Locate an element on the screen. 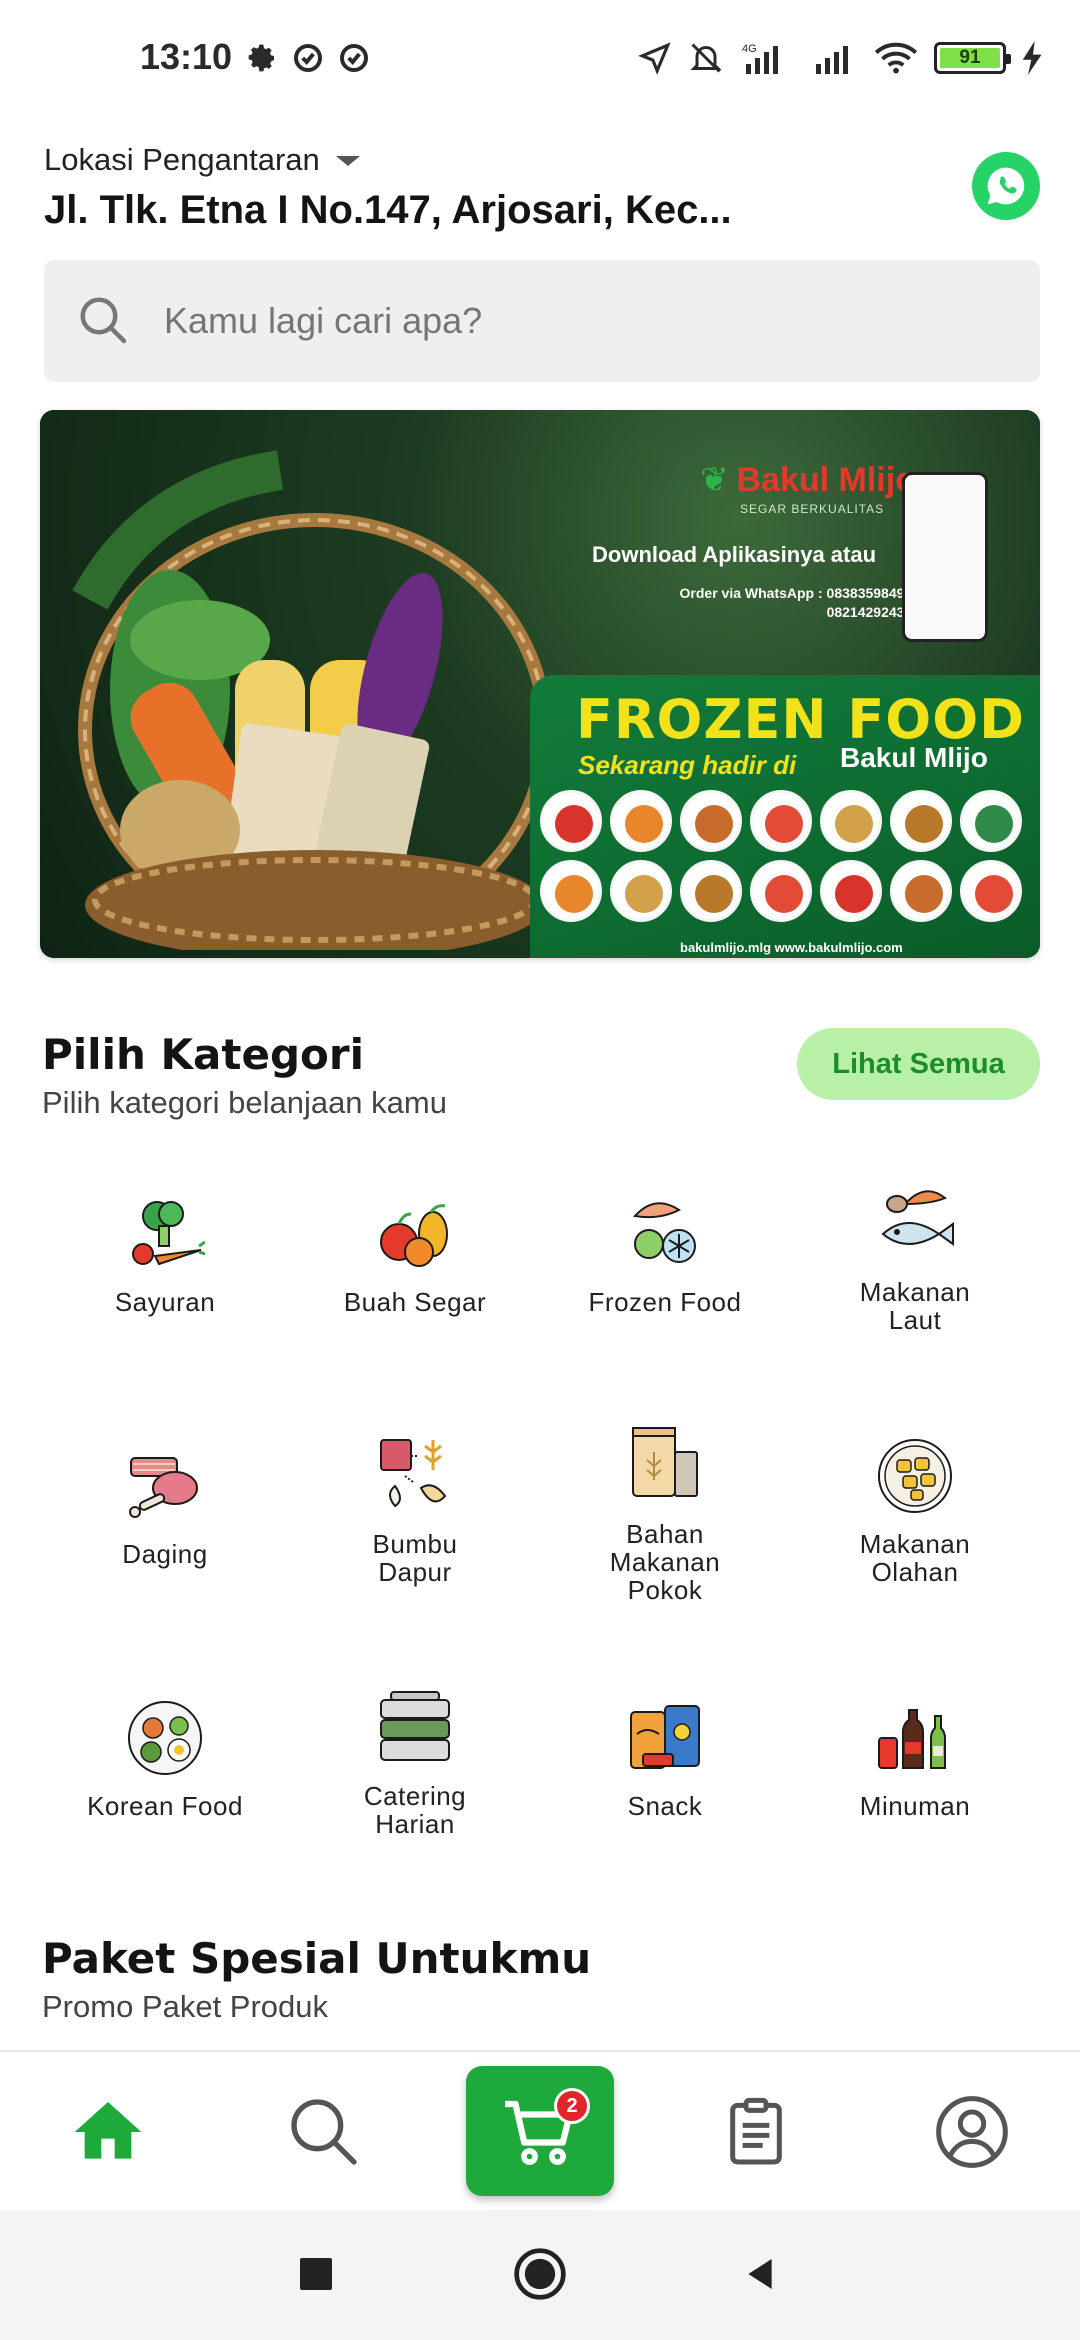 The height and width of the screenshot is (2340, 1080). status-right-icons: 4G 91 is located at coordinates (841, 58).